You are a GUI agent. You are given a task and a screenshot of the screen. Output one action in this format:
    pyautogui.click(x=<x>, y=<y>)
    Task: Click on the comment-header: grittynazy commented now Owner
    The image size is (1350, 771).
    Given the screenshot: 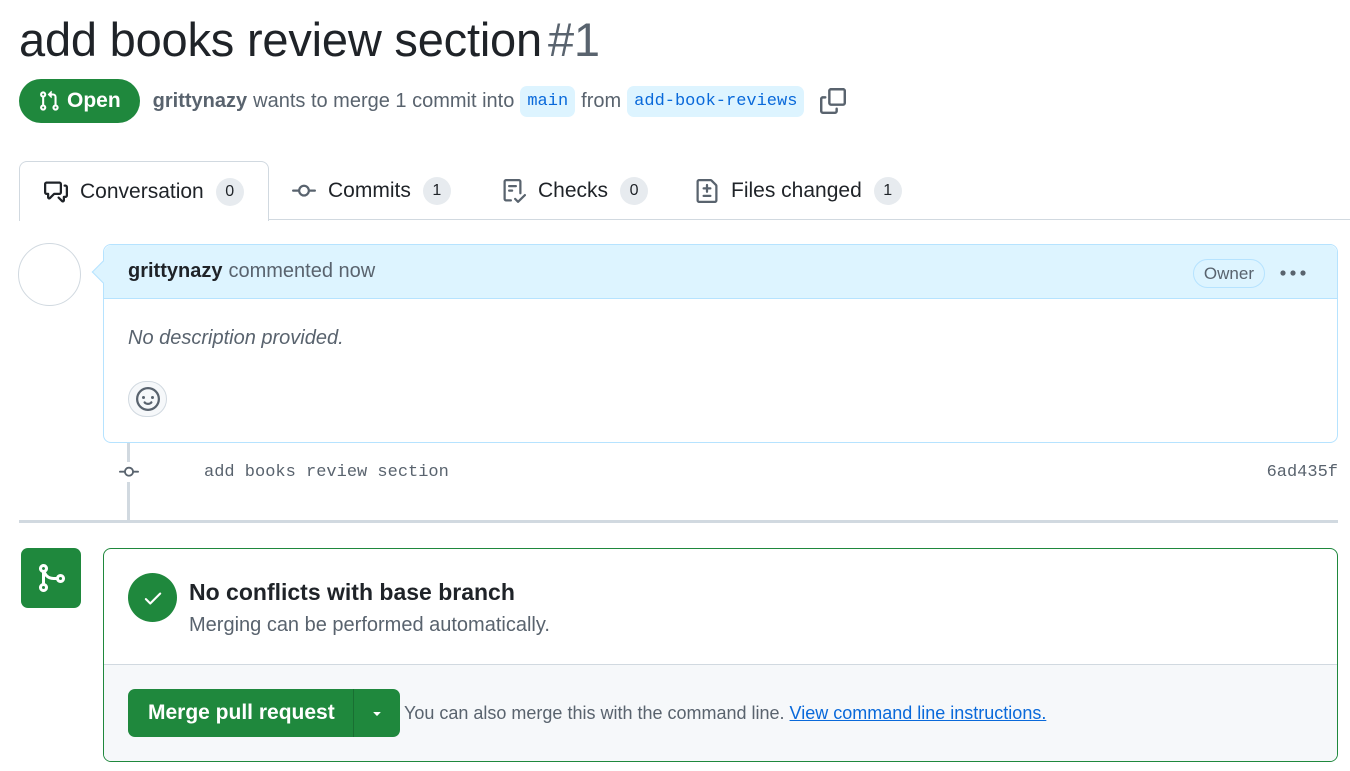 What is the action you would take?
    pyautogui.click(x=720, y=272)
    